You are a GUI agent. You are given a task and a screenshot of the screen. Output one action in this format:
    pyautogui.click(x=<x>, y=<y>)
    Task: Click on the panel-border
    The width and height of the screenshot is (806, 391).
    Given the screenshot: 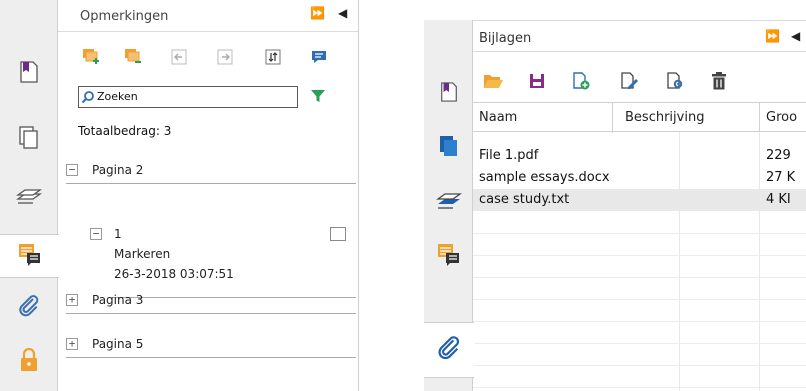 What is the action you would take?
    pyautogui.click(x=358, y=195)
    